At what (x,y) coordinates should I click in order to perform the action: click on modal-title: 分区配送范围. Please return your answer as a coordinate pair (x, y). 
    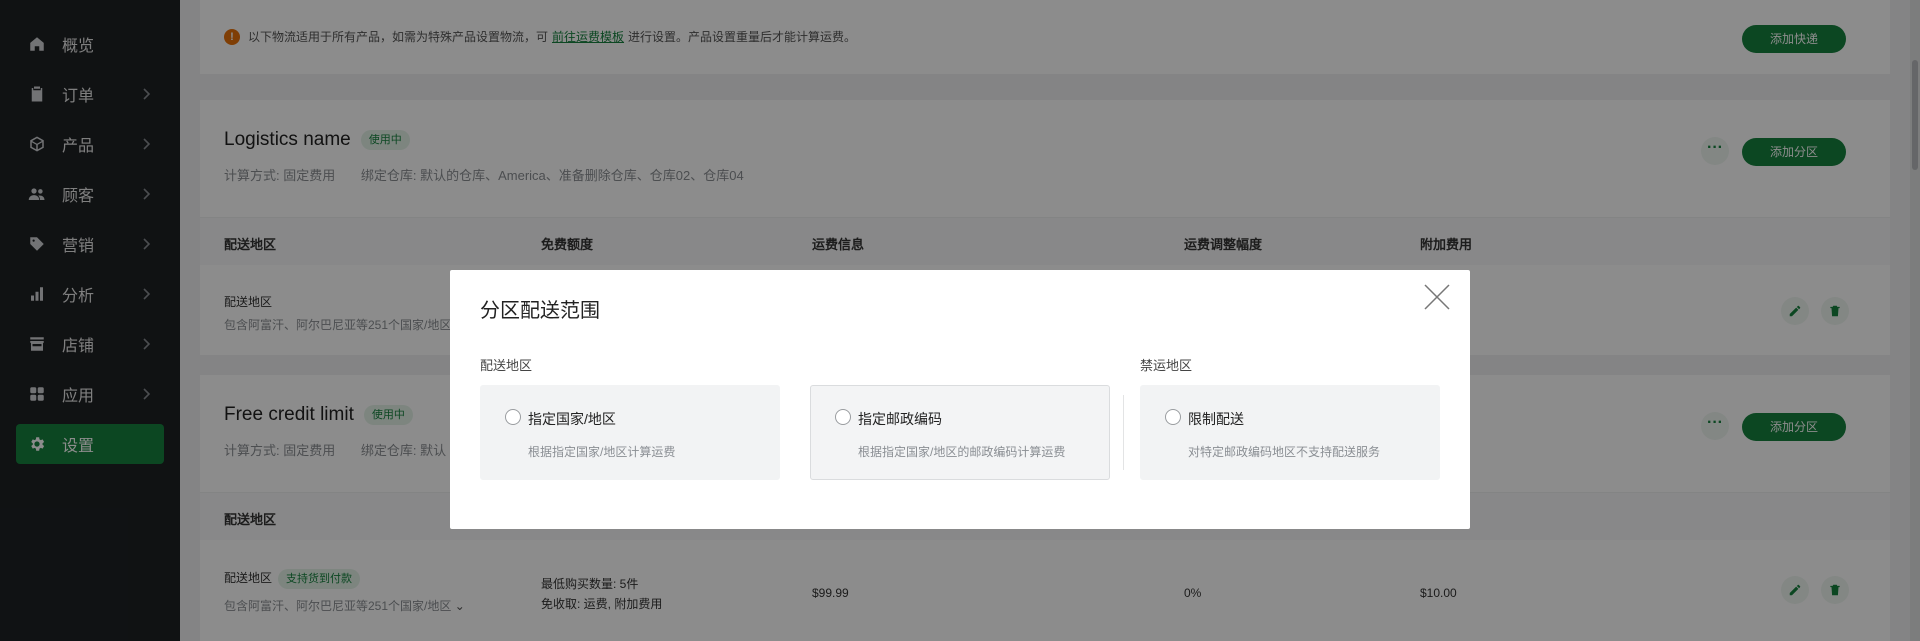
    Looking at the image, I should click on (540, 311).